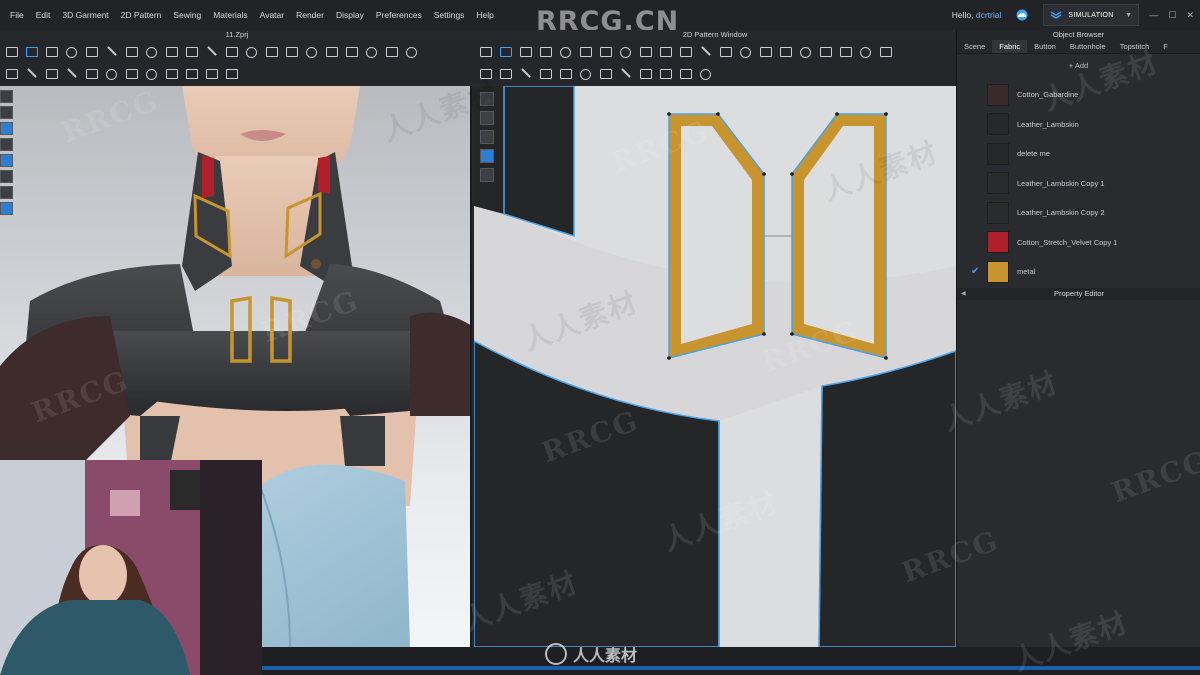 The width and height of the screenshot is (1200, 675). I want to click on circle-icon, so click(565, 51).